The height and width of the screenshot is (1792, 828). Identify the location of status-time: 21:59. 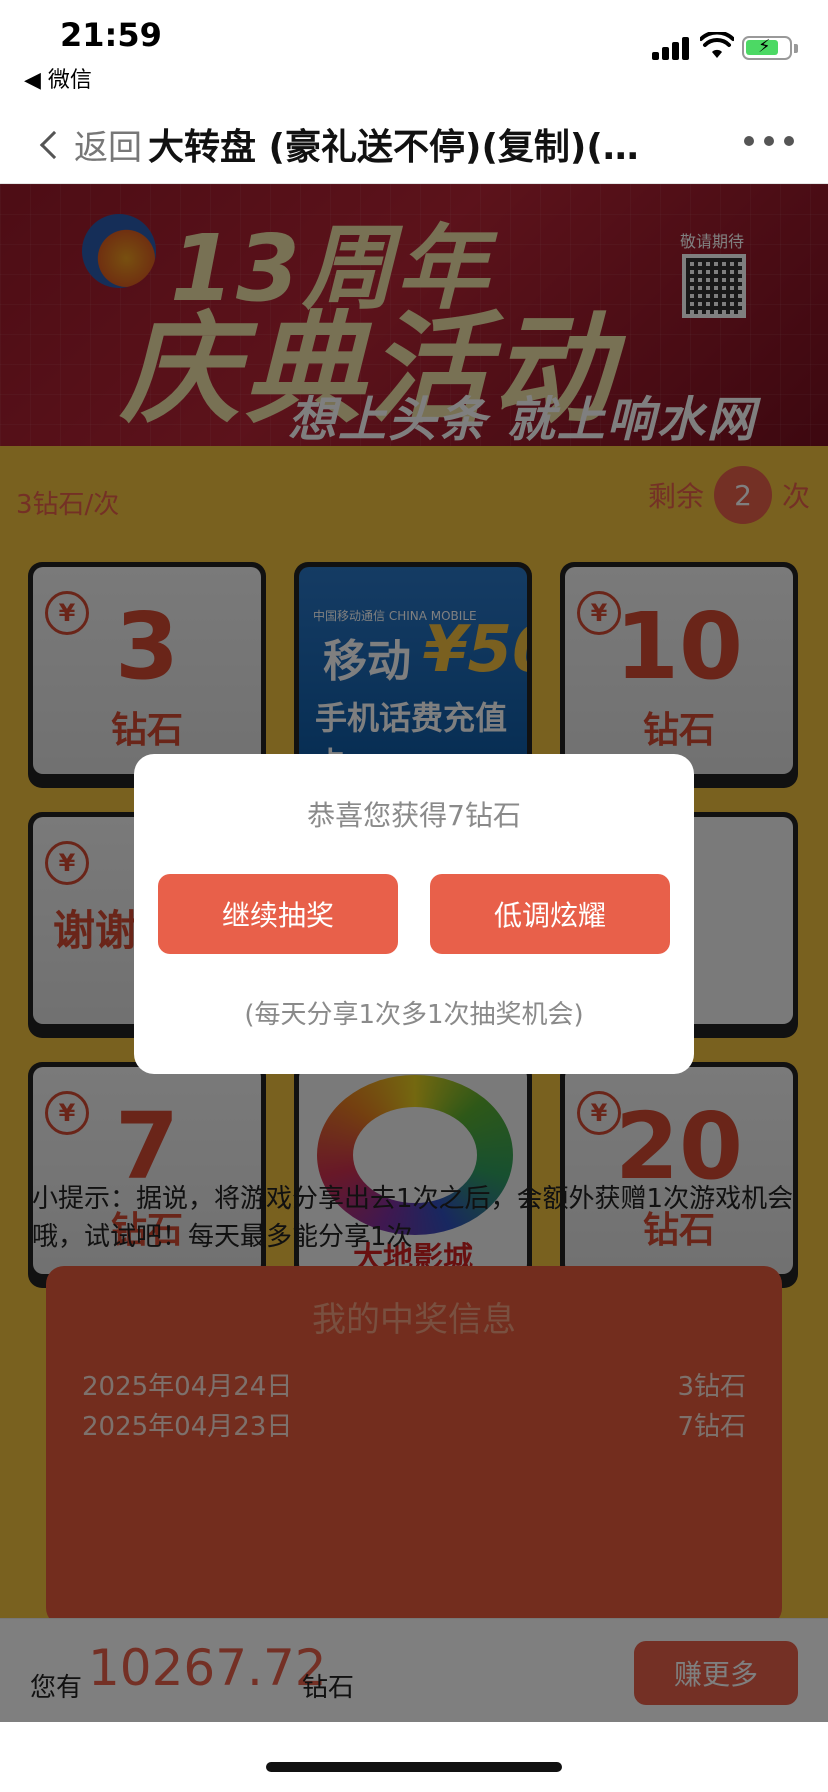
(111, 35).